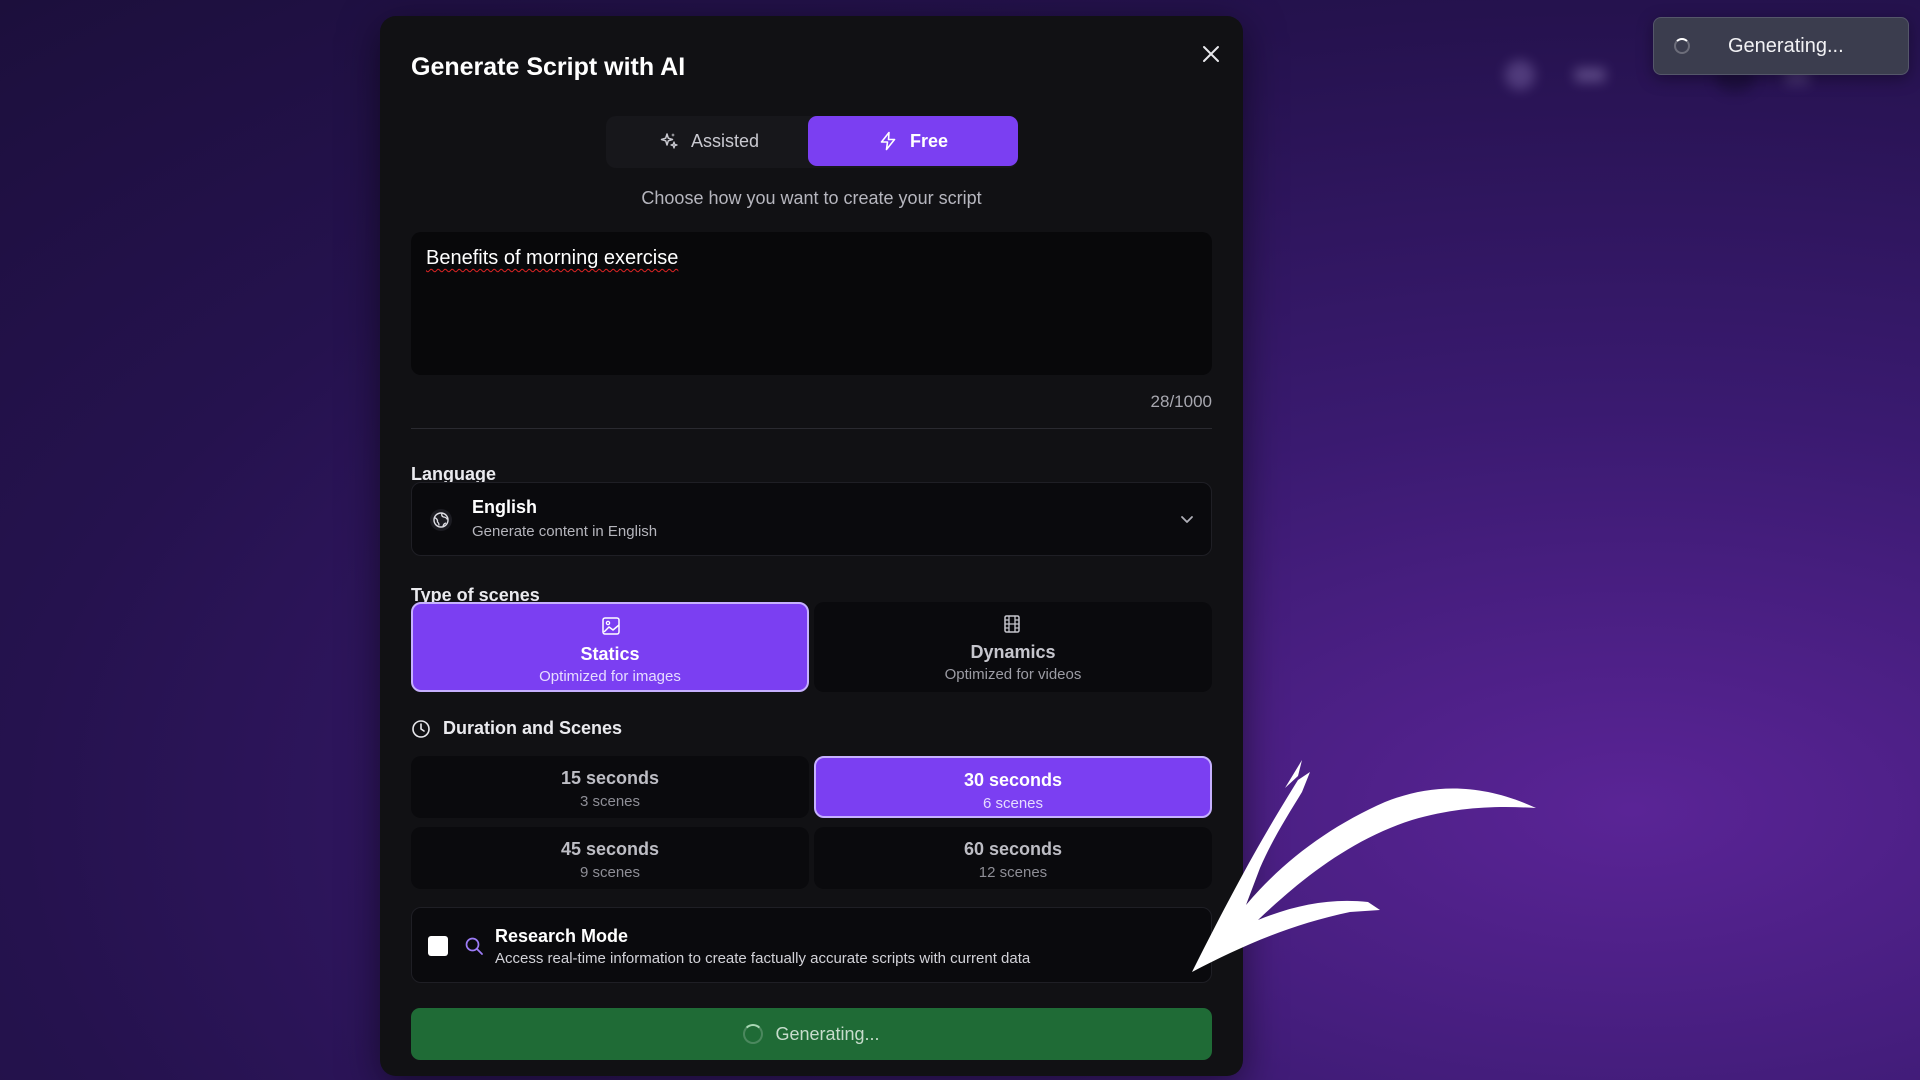 Image resolution: width=1920 pixels, height=1080 pixels. Describe the element at coordinates (610, 801) in the screenshot. I see `duration-15-scenes: 3 scenes` at that location.